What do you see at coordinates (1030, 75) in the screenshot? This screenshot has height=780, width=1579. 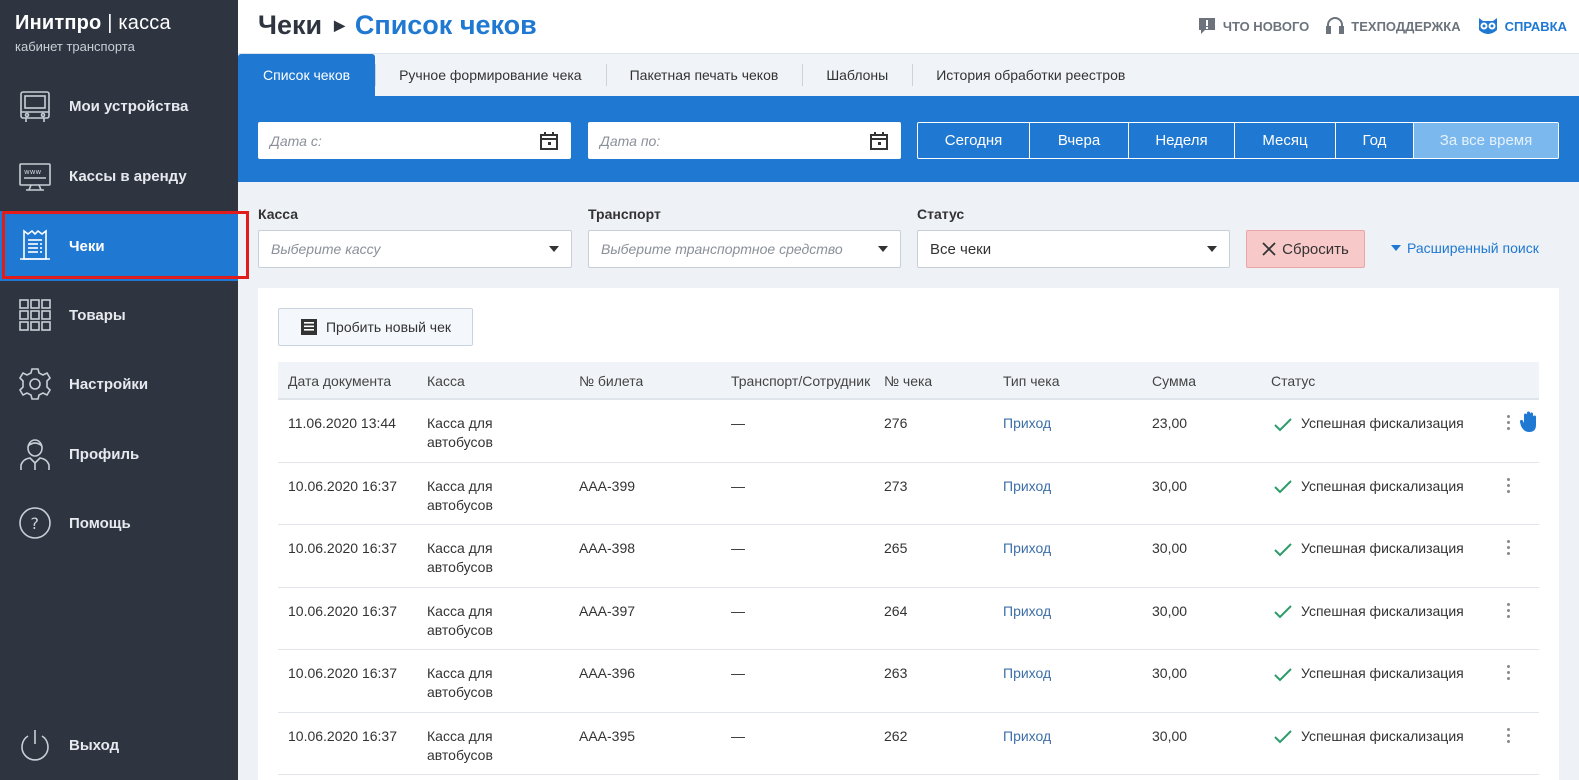 I see `tab-registry-history: История обработки реестров` at bounding box center [1030, 75].